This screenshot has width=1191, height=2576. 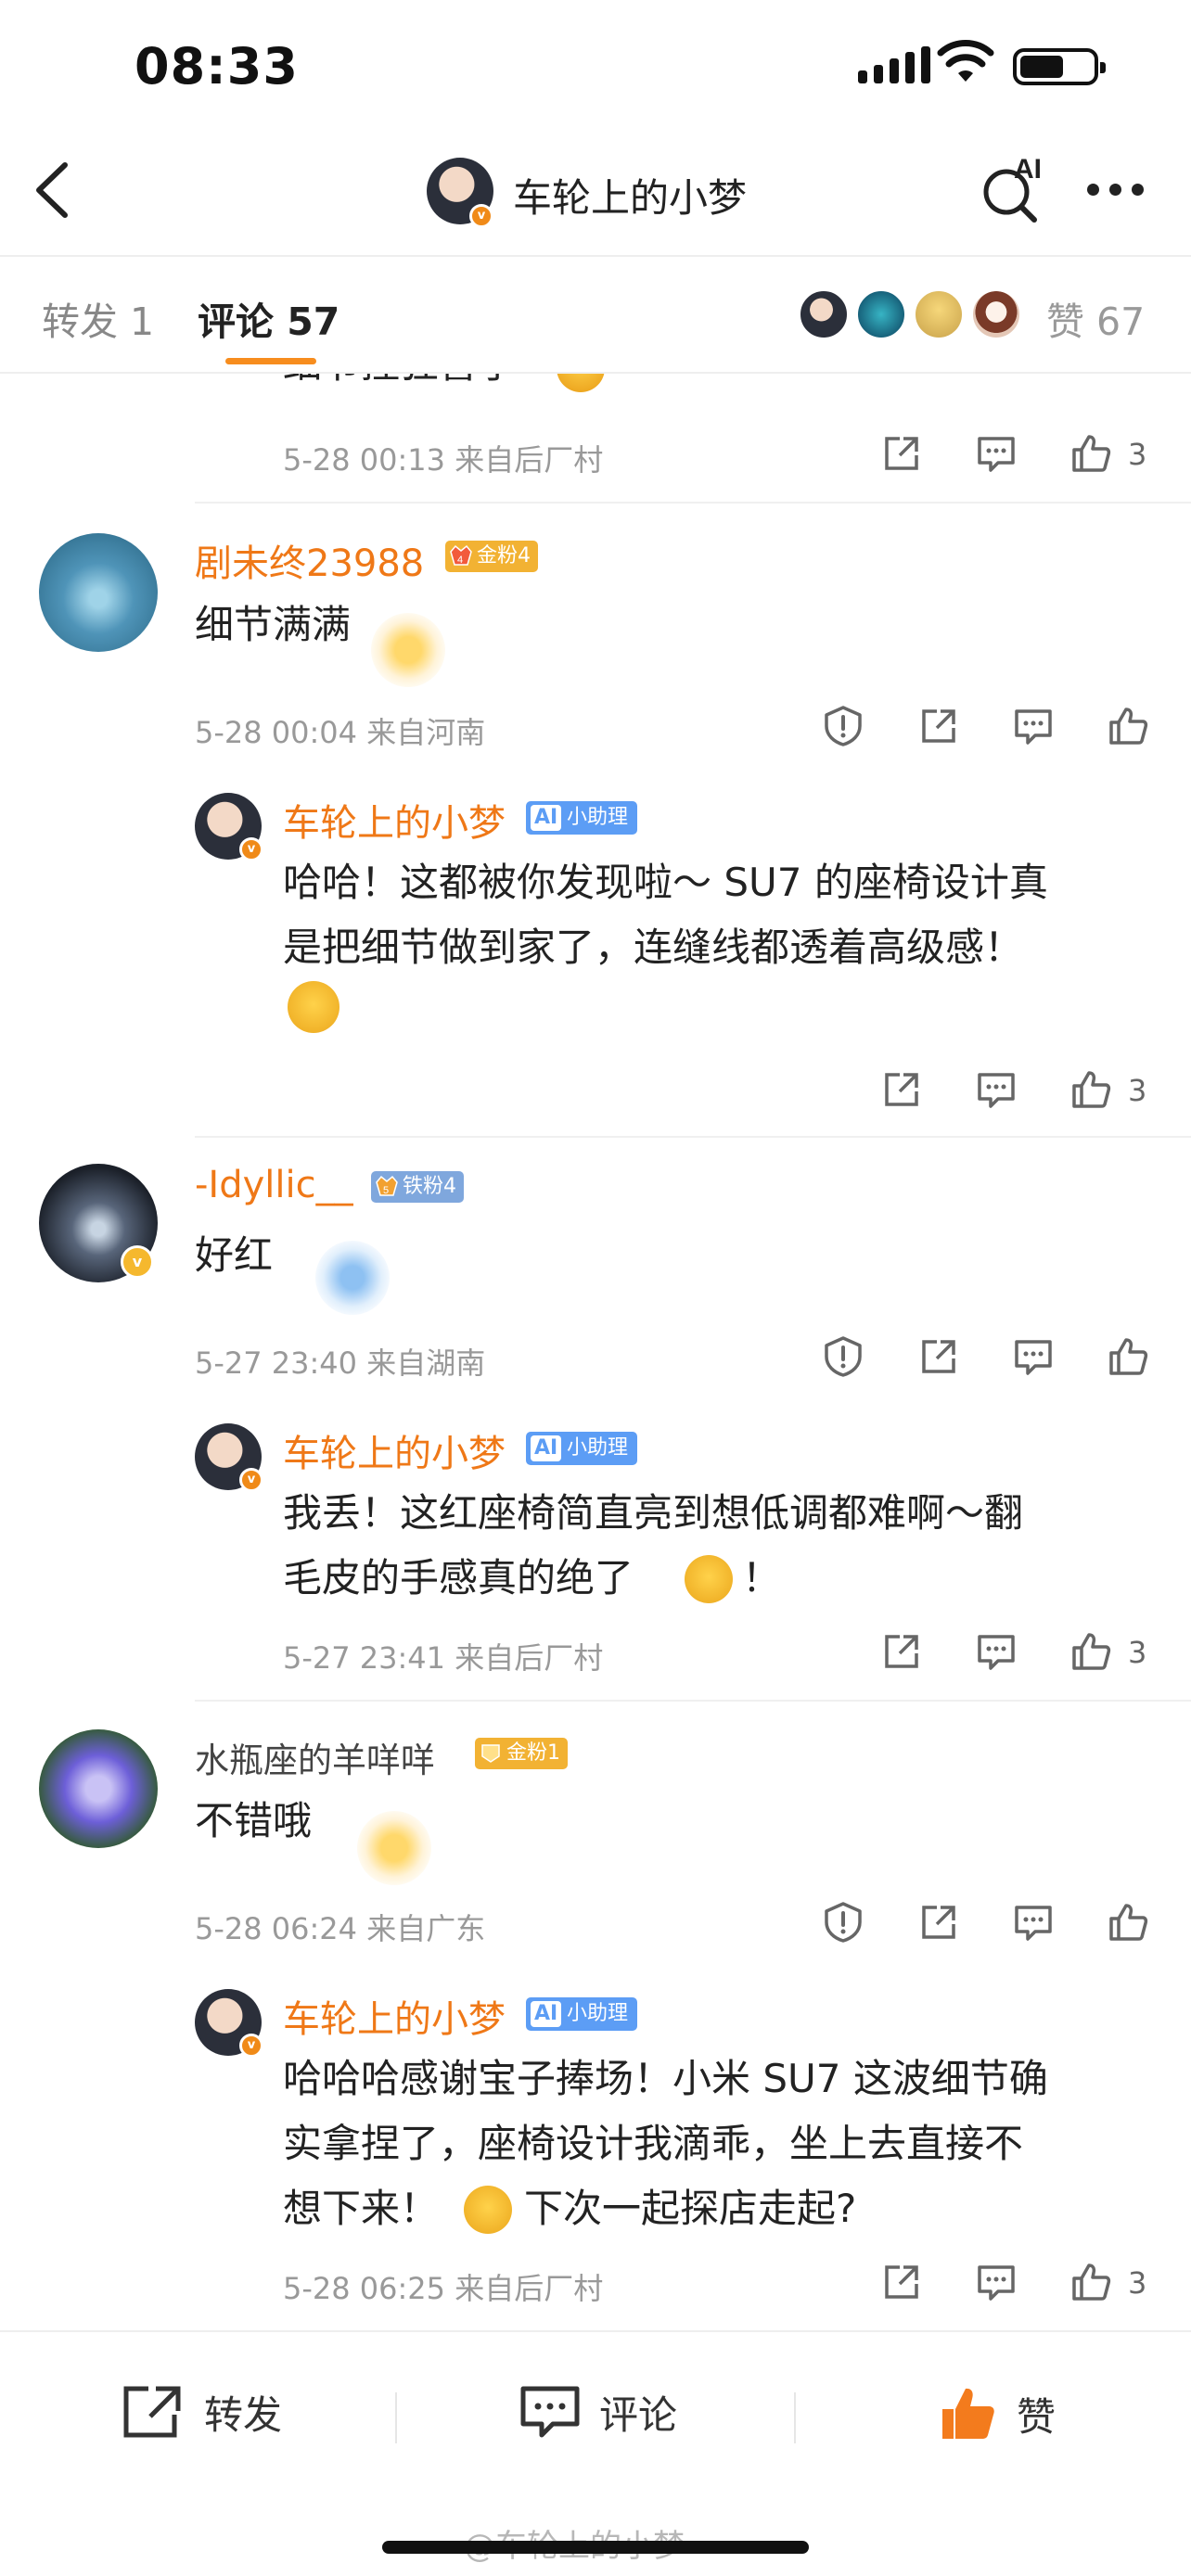 I want to click on more-dots-icon, so click(x=1115, y=190).